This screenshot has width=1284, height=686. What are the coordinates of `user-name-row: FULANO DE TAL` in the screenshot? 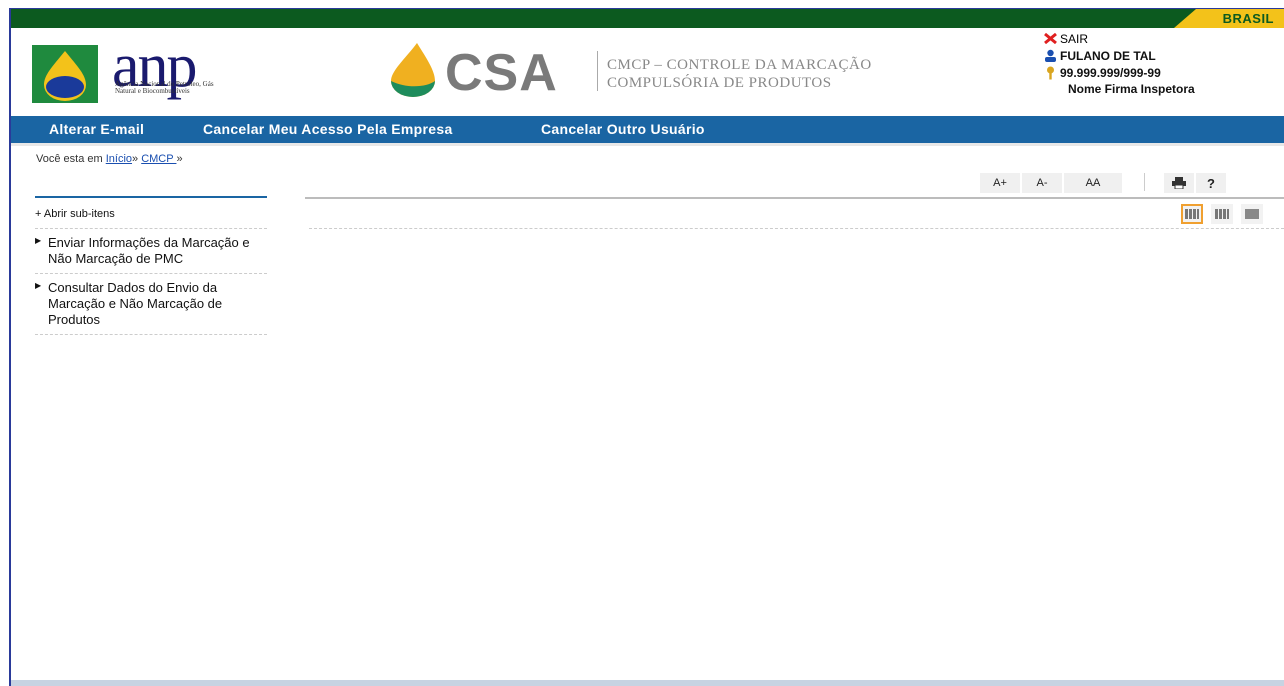 It's located at (1155, 55).